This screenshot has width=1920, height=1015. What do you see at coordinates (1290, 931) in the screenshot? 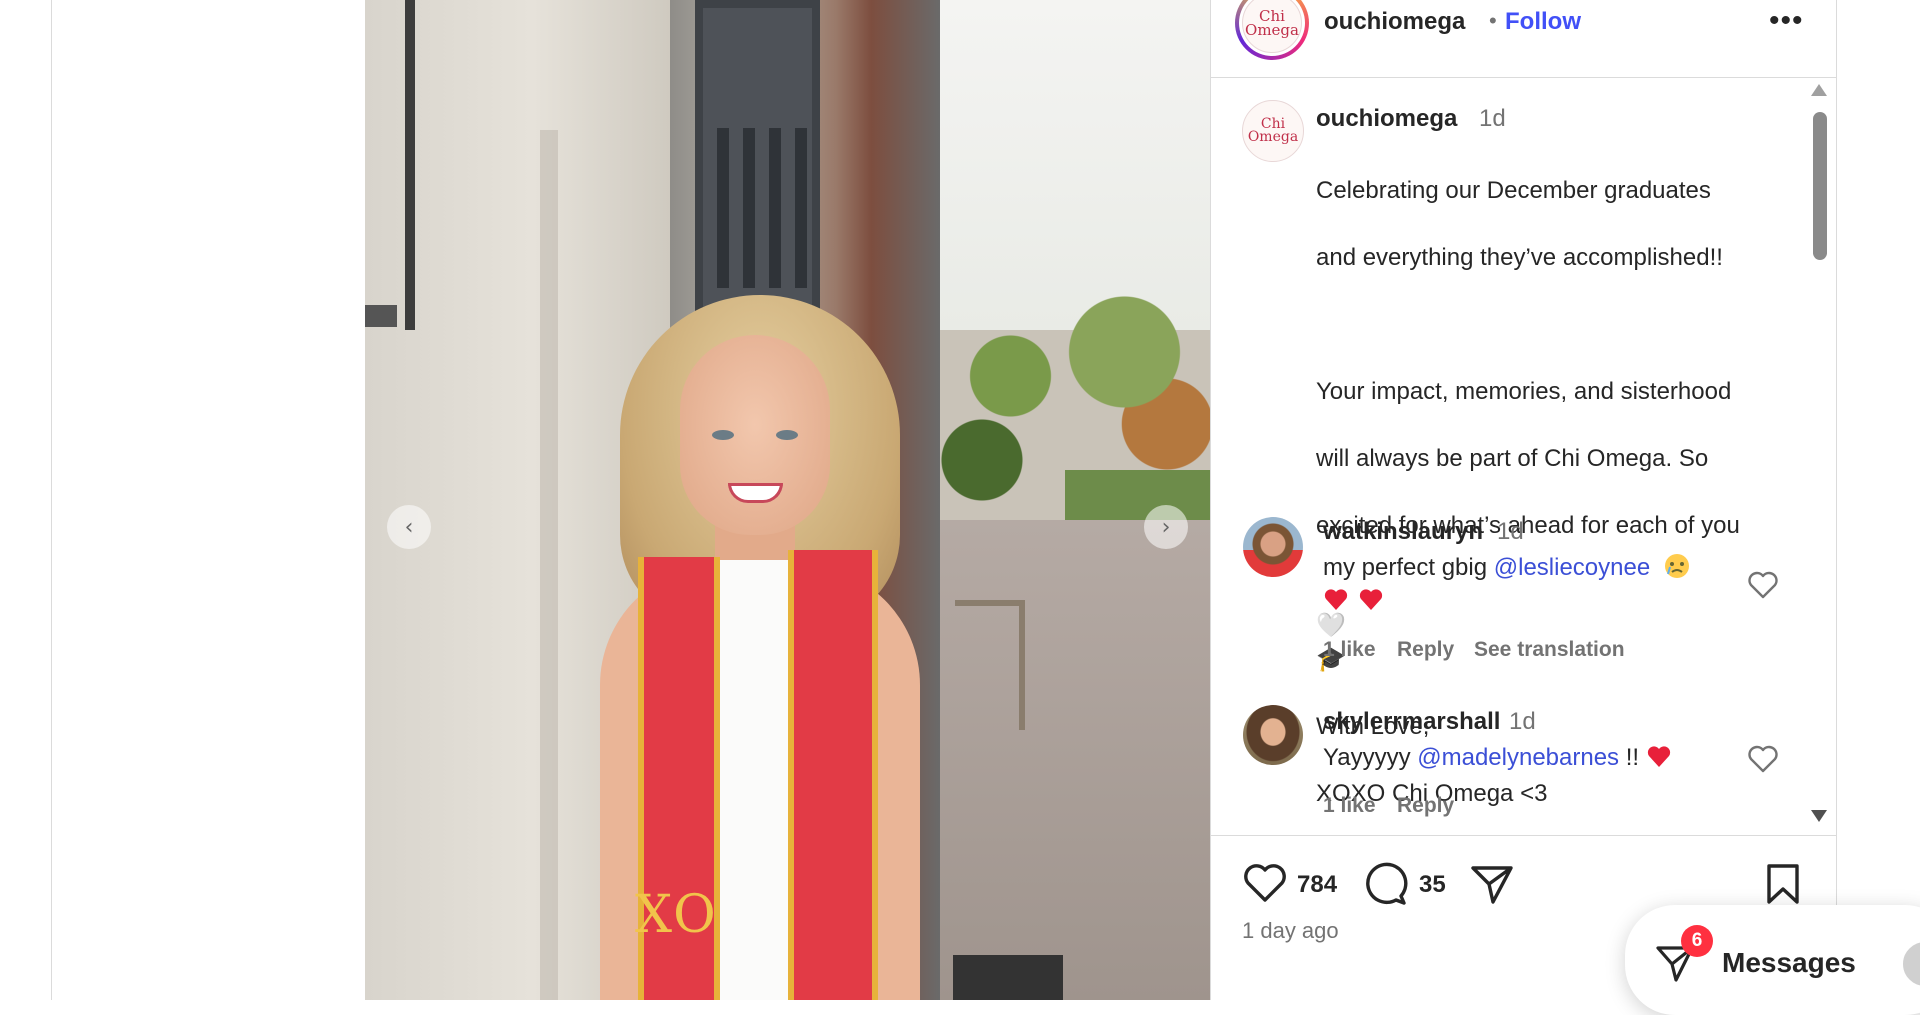
I see `post-timestamp: 1 day ago` at bounding box center [1290, 931].